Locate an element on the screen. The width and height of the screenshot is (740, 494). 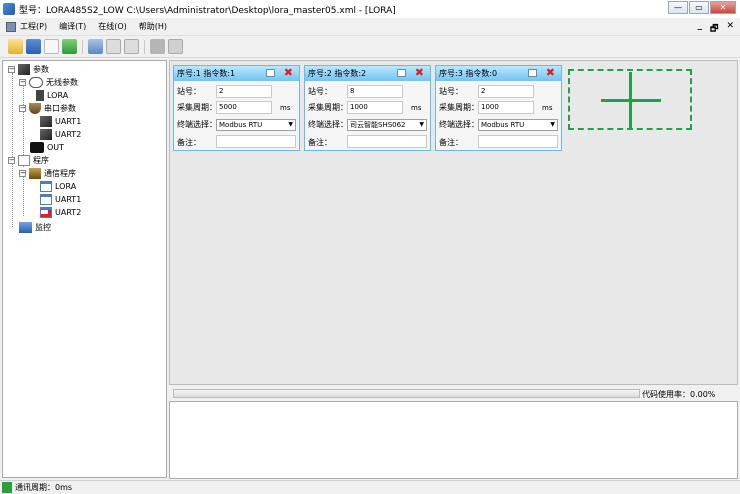
open-folder-icon is located at coordinates (15, 46).